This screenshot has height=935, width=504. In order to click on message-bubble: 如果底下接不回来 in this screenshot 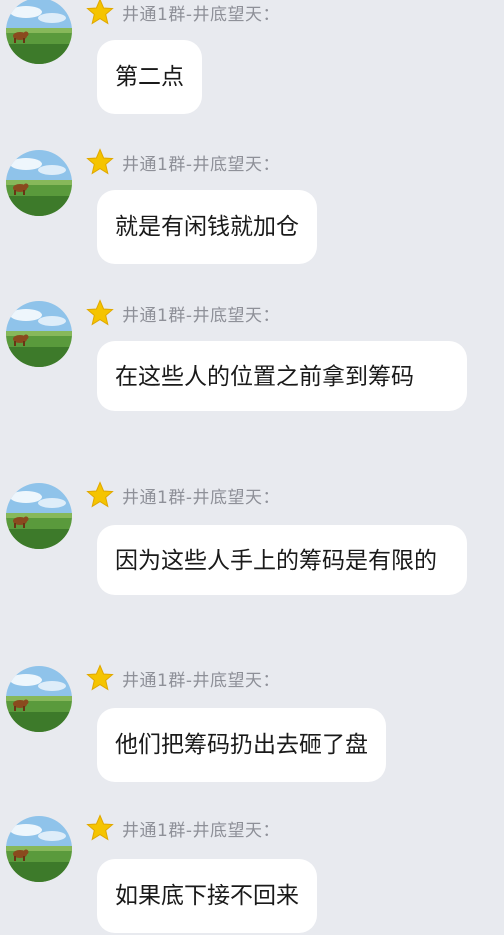, I will do `click(207, 896)`.